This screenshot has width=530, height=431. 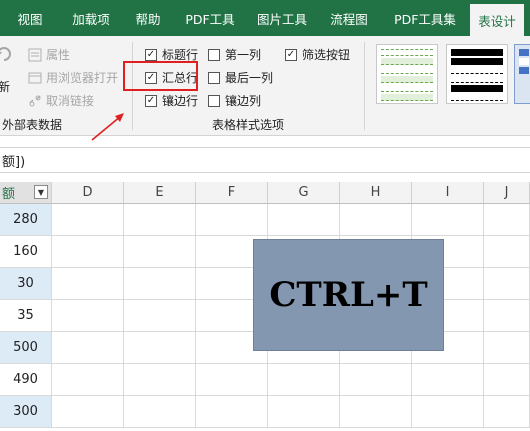 What do you see at coordinates (26, 412) in the screenshot?
I see `table-cell-amount: 300` at bounding box center [26, 412].